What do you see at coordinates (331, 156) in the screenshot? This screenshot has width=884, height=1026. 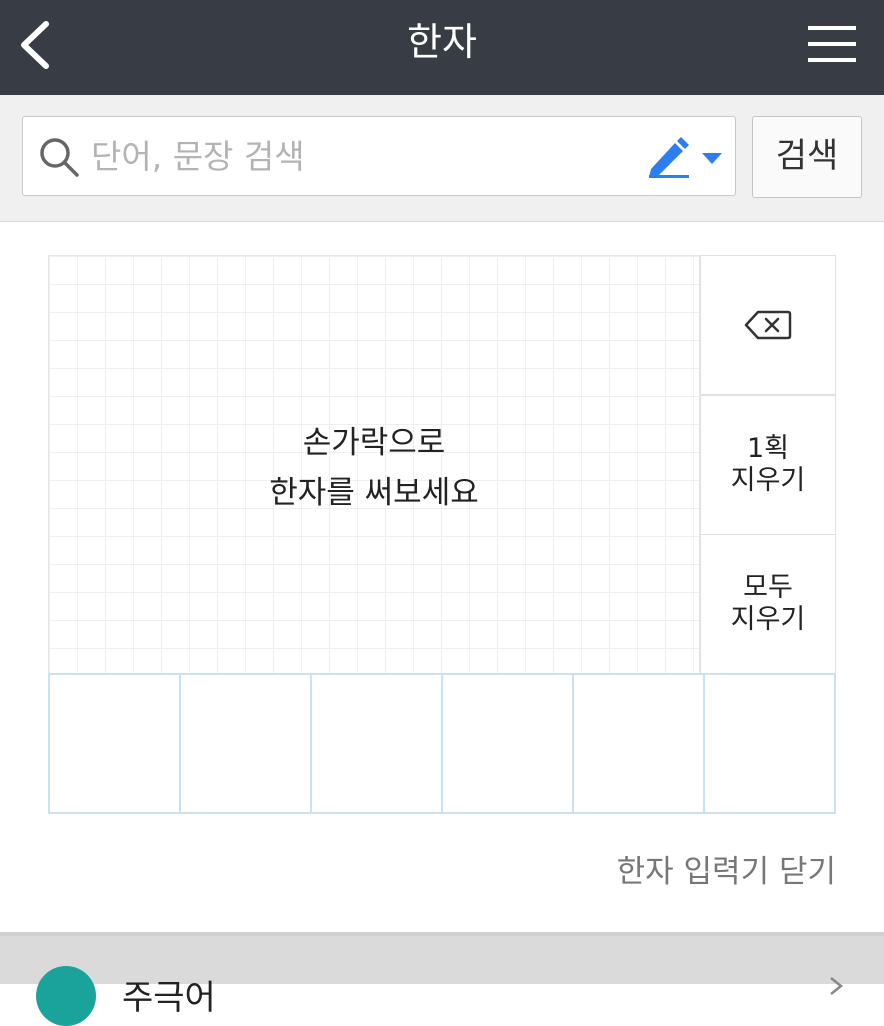 I see `search-input` at bounding box center [331, 156].